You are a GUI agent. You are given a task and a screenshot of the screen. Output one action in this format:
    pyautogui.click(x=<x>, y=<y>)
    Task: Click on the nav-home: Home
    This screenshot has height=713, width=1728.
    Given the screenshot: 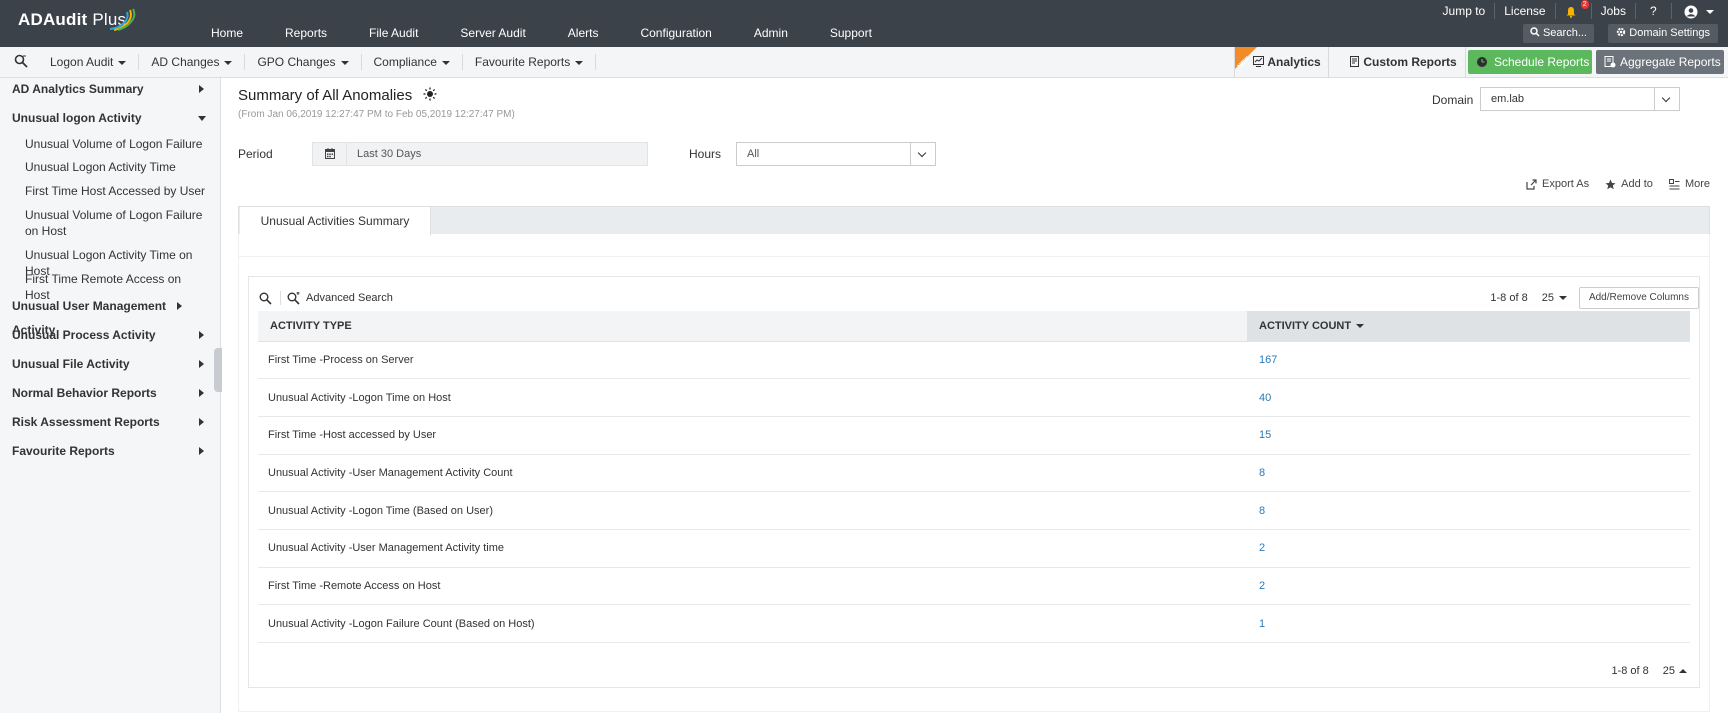 What is the action you would take?
    pyautogui.click(x=227, y=33)
    